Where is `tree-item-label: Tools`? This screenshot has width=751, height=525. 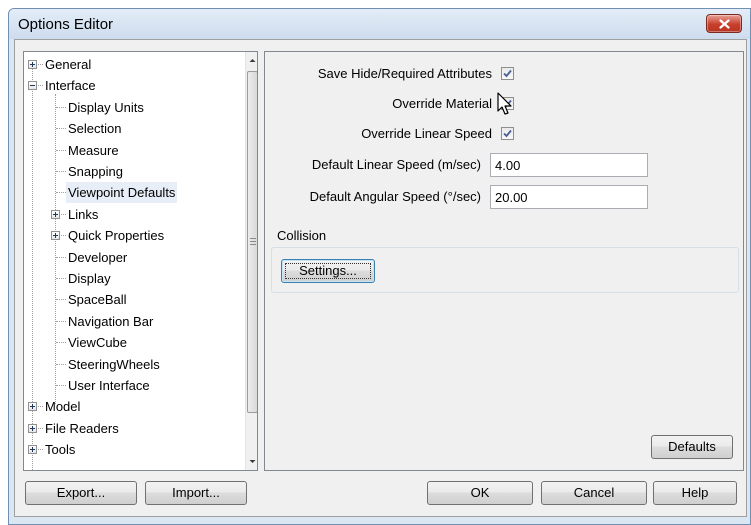
tree-item-label: Tools is located at coordinates (60, 450).